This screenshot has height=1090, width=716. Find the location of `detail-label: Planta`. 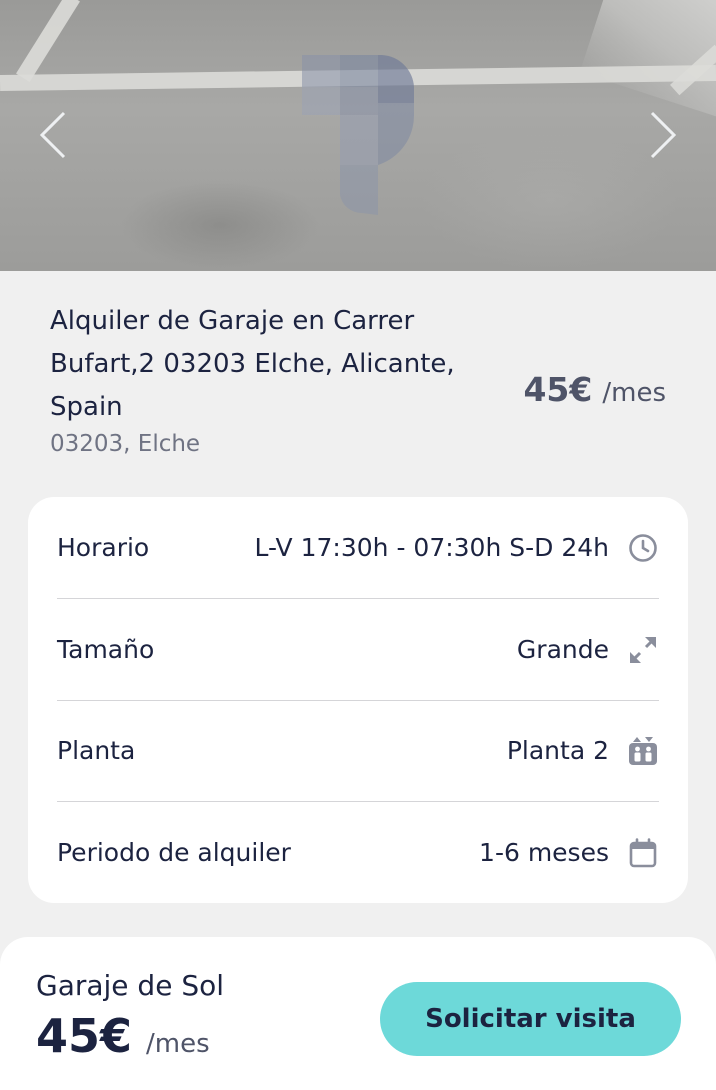

detail-label: Planta is located at coordinates (96, 750).